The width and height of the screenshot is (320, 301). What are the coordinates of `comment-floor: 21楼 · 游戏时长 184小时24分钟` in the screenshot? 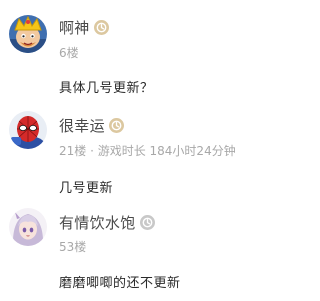 It's located at (147, 151).